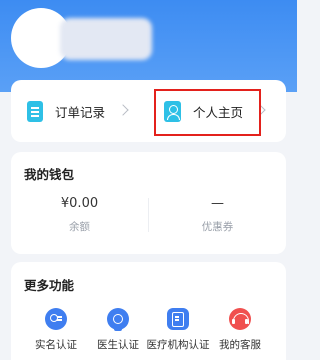 Image resolution: width=320 pixels, height=360 pixels. What do you see at coordinates (240, 319) in the screenshot?
I see `customer-service-icon` at bounding box center [240, 319].